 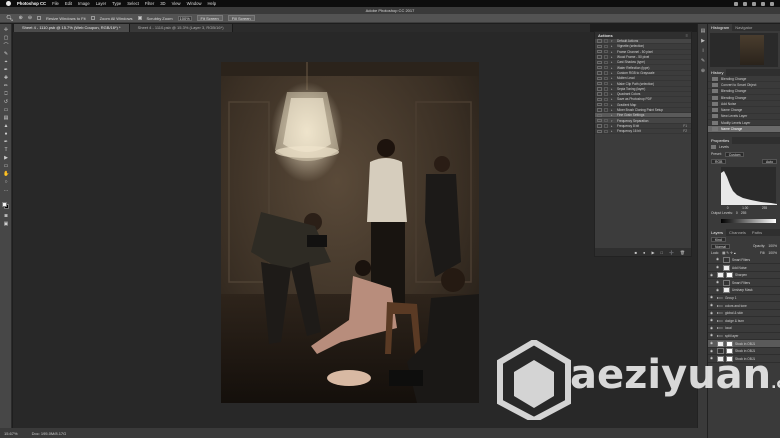 What do you see at coordinates (744, 213) in the screenshot?
I see `output-white: 255` at bounding box center [744, 213].